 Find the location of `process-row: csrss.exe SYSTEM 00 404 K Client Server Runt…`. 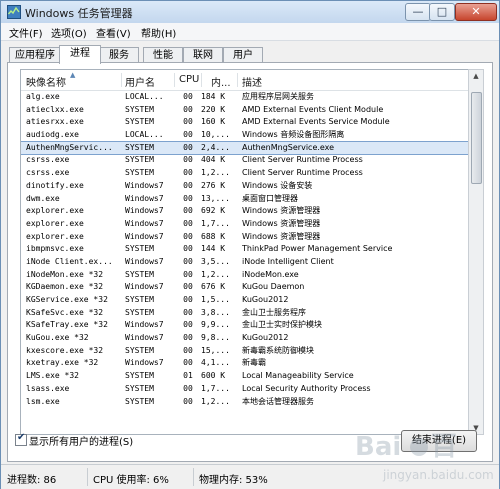

process-row: csrss.exe SYSTEM 00 404 K Client Server Runt… is located at coordinates (244, 160).